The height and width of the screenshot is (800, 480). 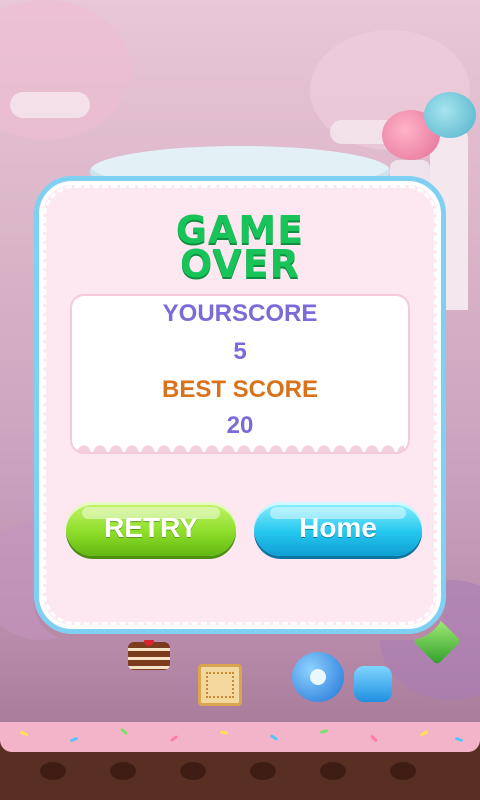 What do you see at coordinates (240, 737) in the screenshot?
I see `pink-frosting` at bounding box center [240, 737].